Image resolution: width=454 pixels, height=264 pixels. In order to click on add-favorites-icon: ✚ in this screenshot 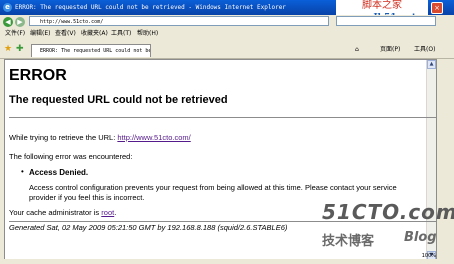, I will do `click(20, 49)`.